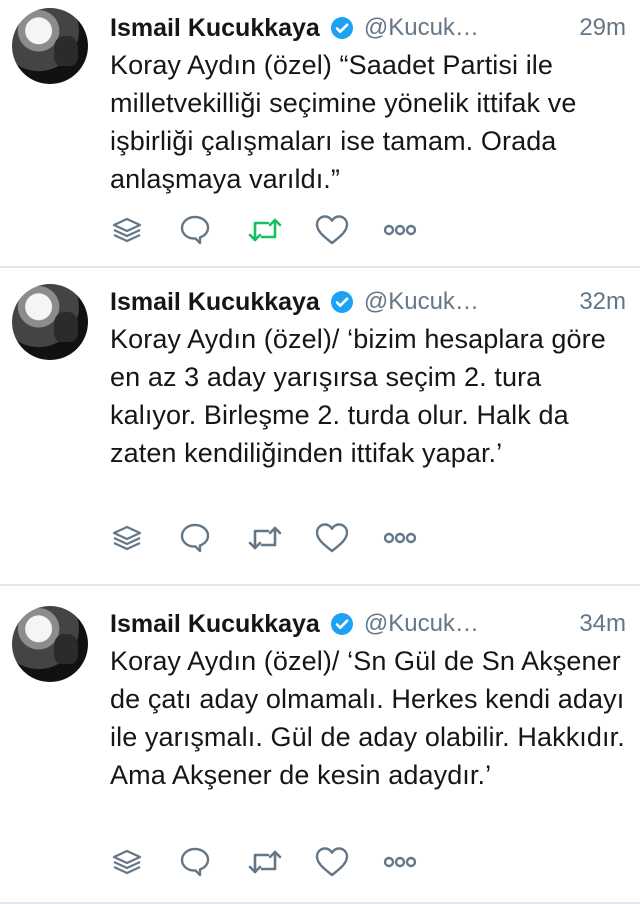 This screenshot has width=640, height=904. Describe the element at coordinates (602, 624) in the screenshot. I see `tweet-timestamp: 34m` at that location.